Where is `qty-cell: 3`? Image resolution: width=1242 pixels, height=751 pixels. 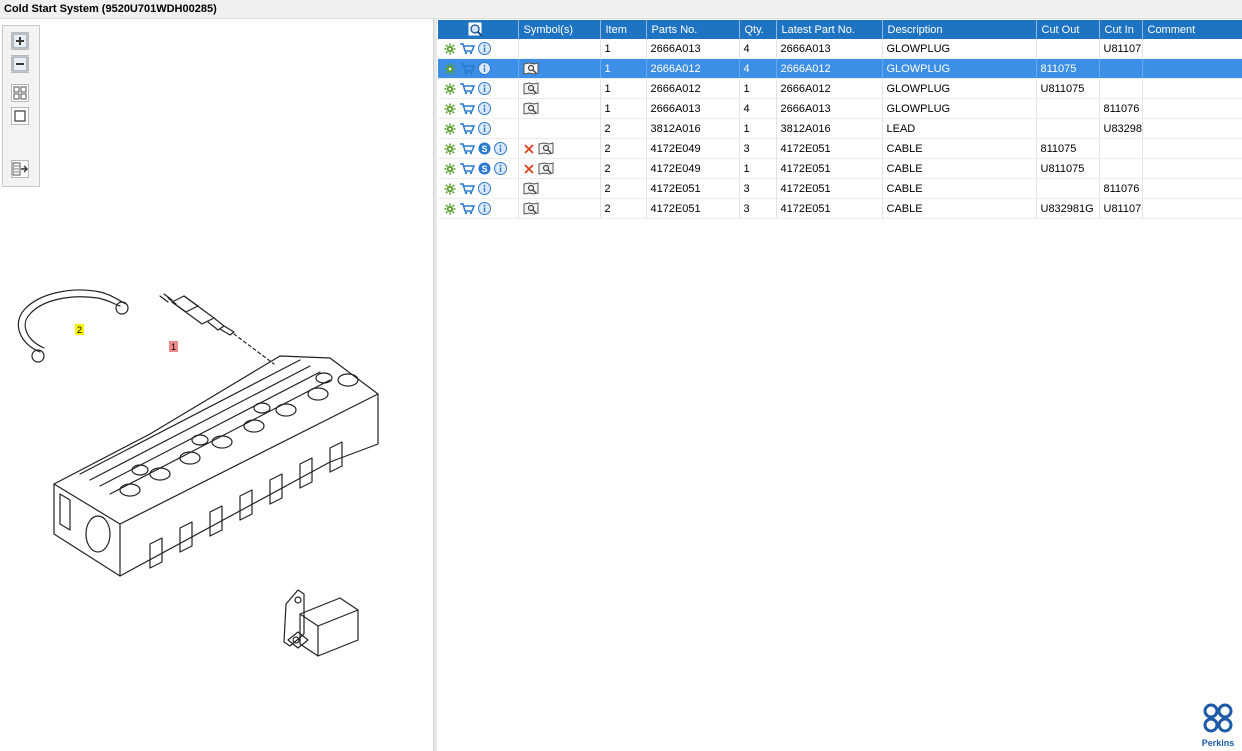
qty-cell: 3 is located at coordinates (758, 148).